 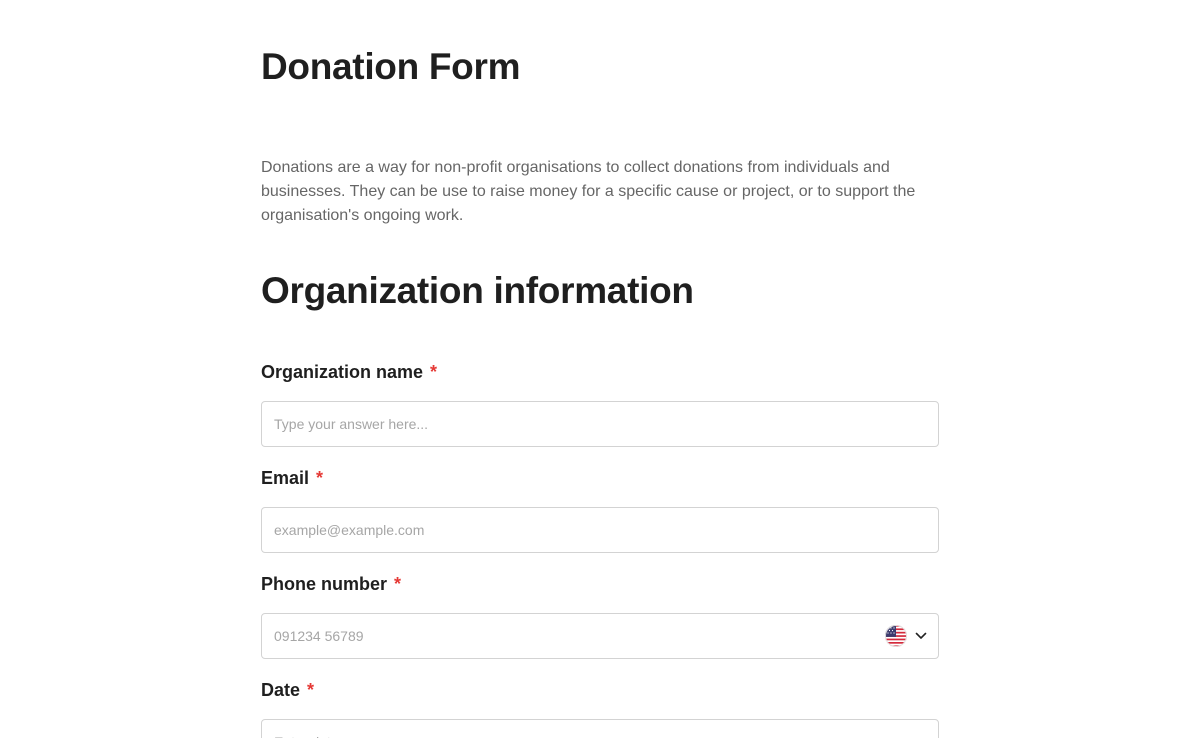 What do you see at coordinates (285, 478) in the screenshot?
I see `email-label-text: Email` at bounding box center [285, 478].